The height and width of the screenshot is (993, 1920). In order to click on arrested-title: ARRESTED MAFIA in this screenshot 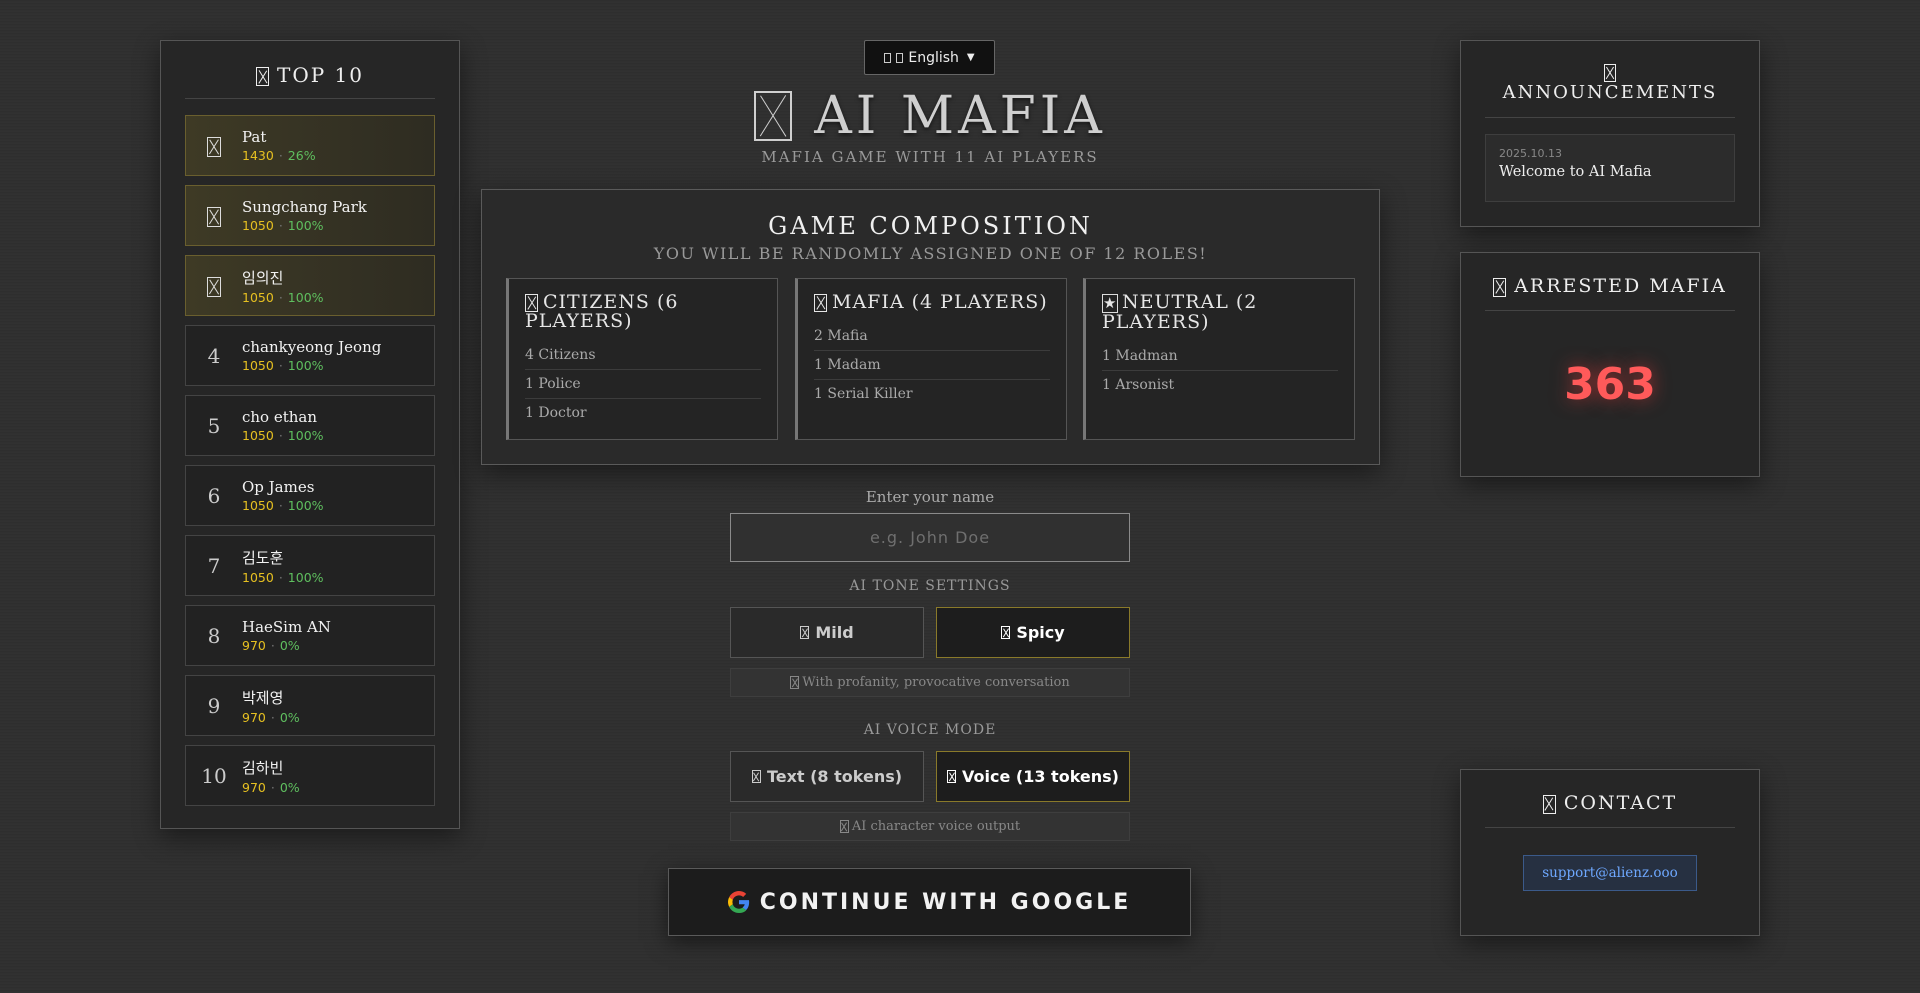, I will do `click(1610, 281)`.